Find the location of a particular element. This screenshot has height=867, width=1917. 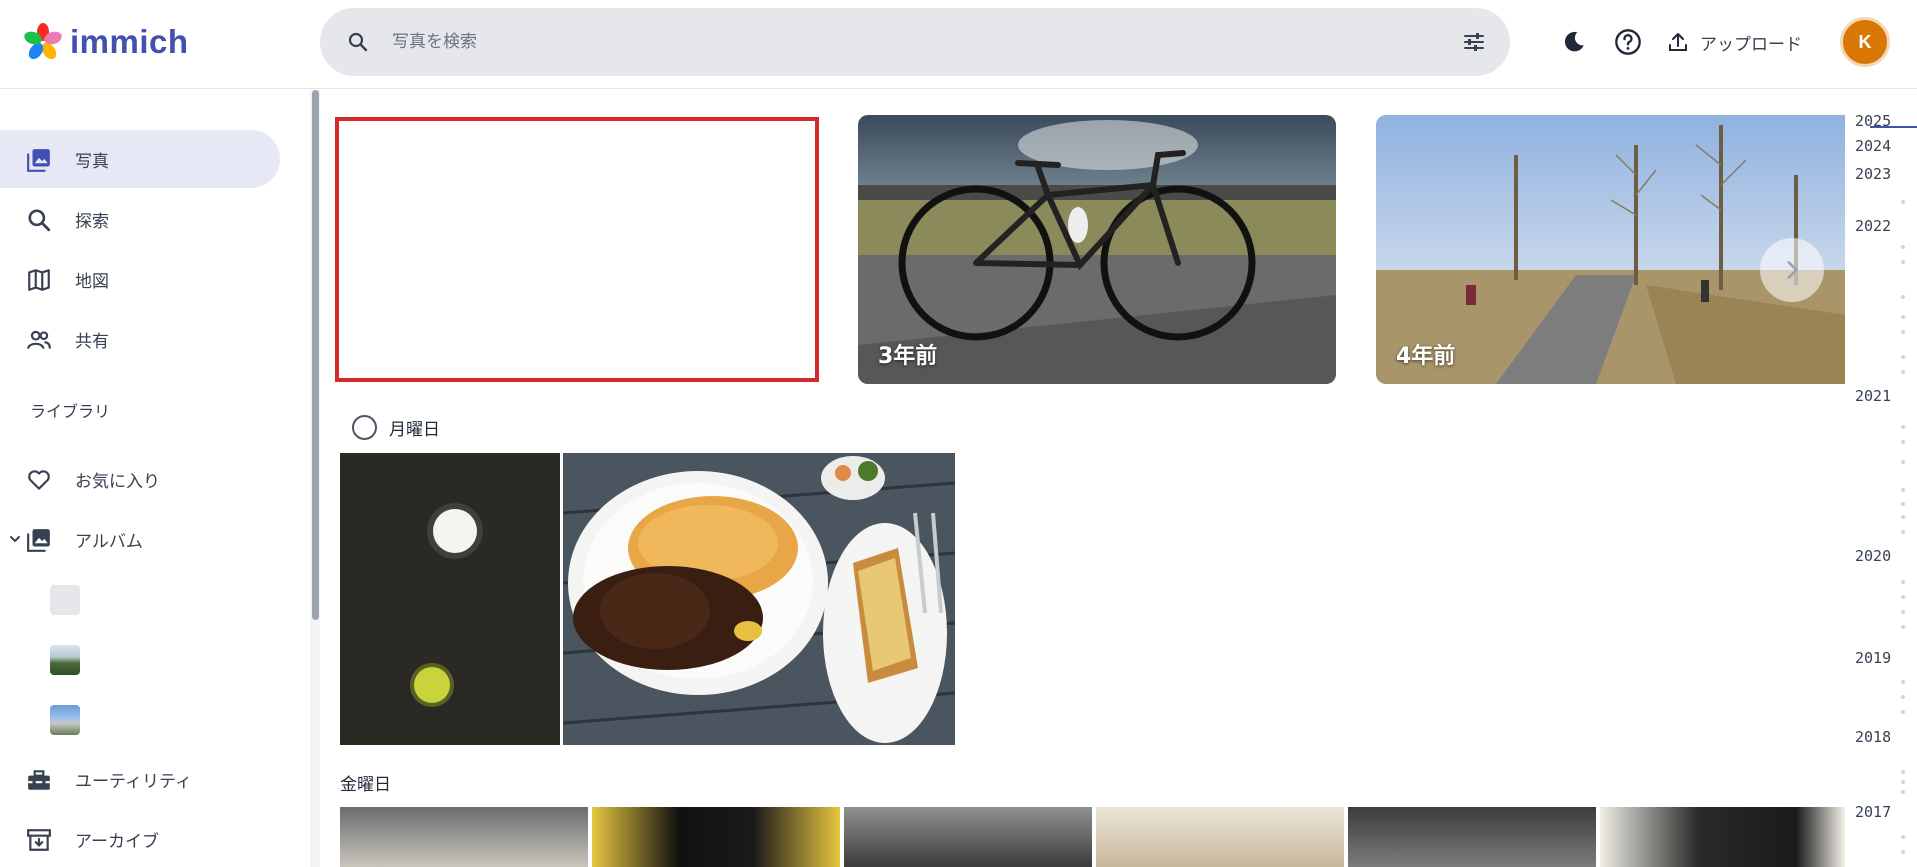

help-icon is located at coordinates (1628, 42).